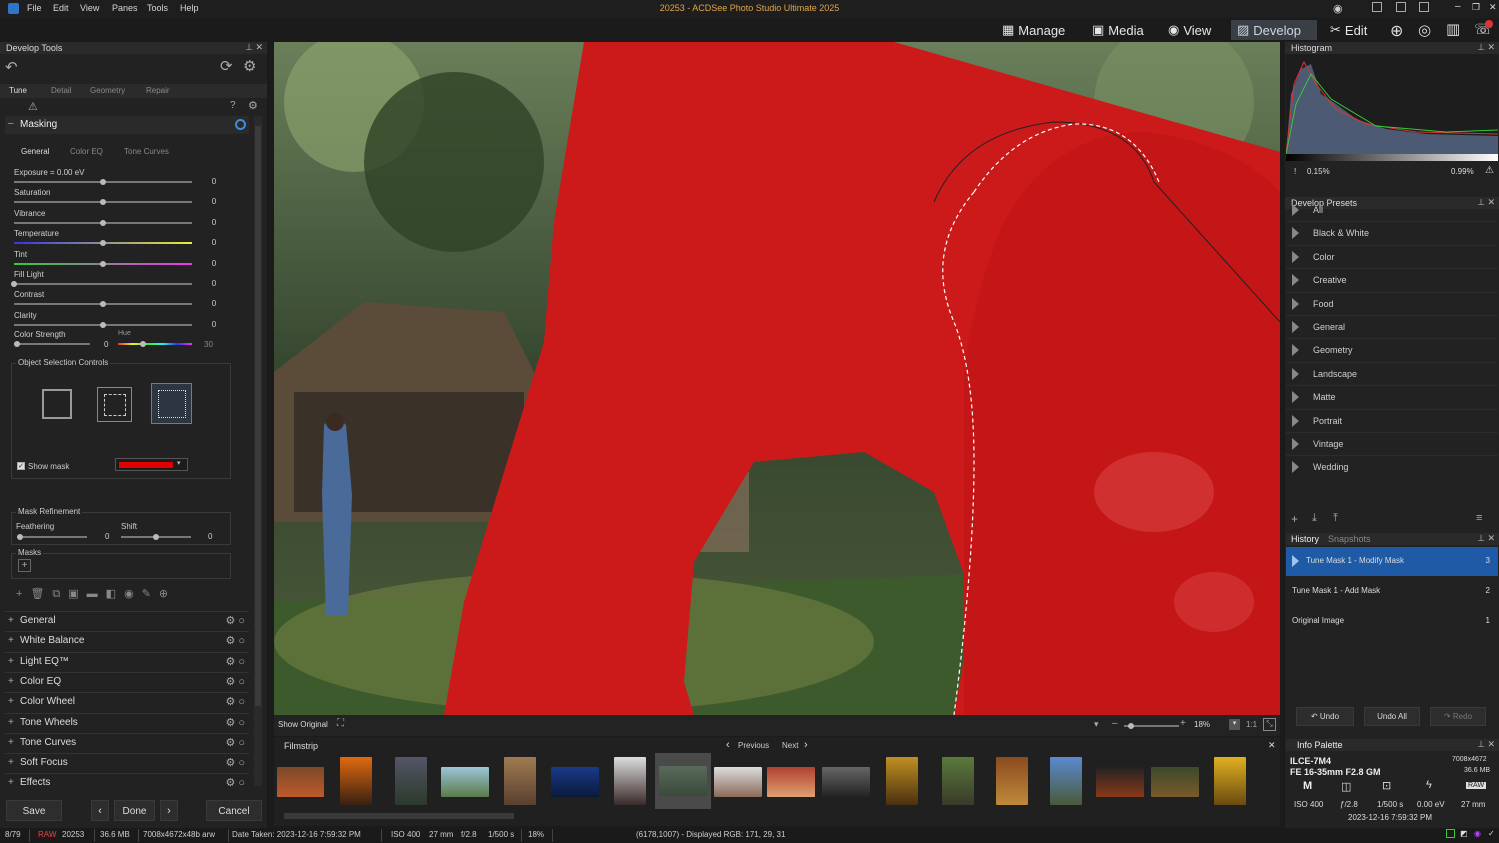 This screenshot has height=843, width=1499. What do you see at coordinates (114, 404) in the screenshot?
I see `select-subtract-icon` at bounding box center [114, 404].